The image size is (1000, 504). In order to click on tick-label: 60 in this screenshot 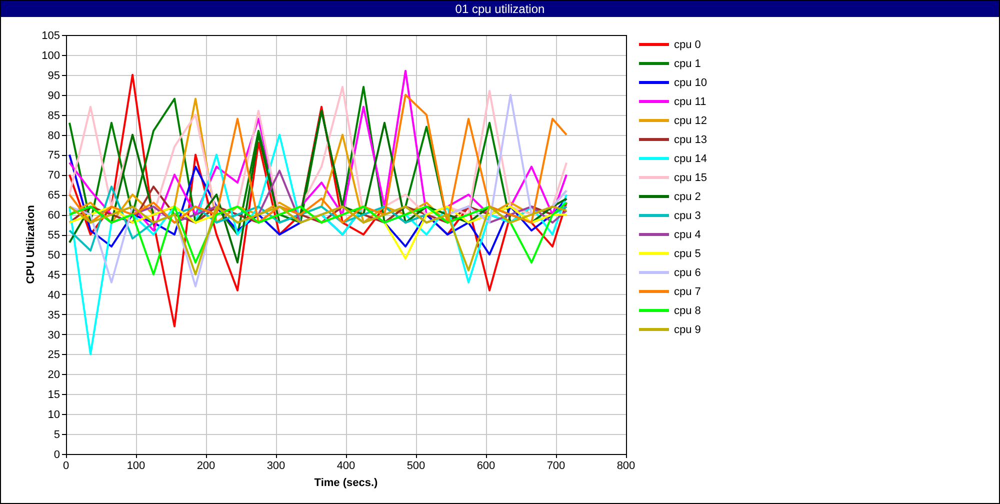, I will do `click(54, 216)`.